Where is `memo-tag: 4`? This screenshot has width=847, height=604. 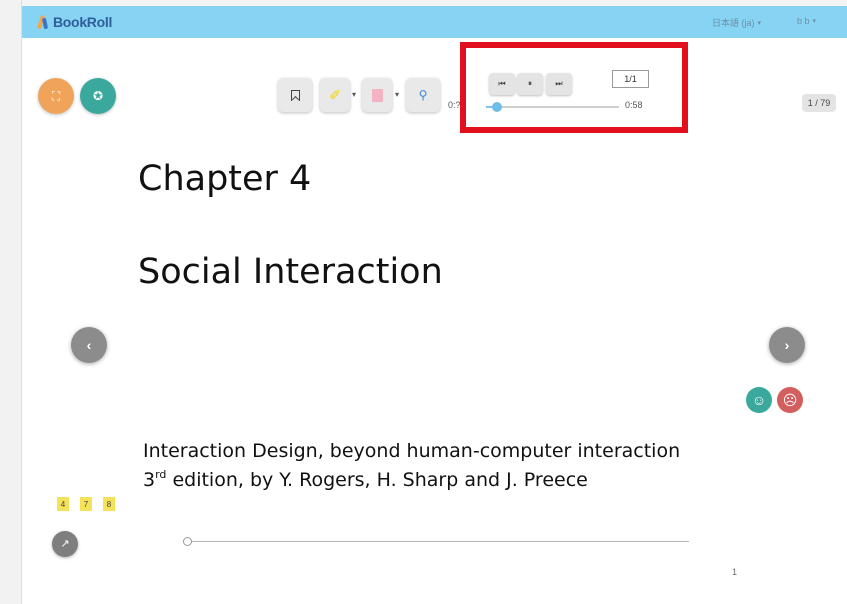
memo-tag: 4 is located at coordinates (63, 504).